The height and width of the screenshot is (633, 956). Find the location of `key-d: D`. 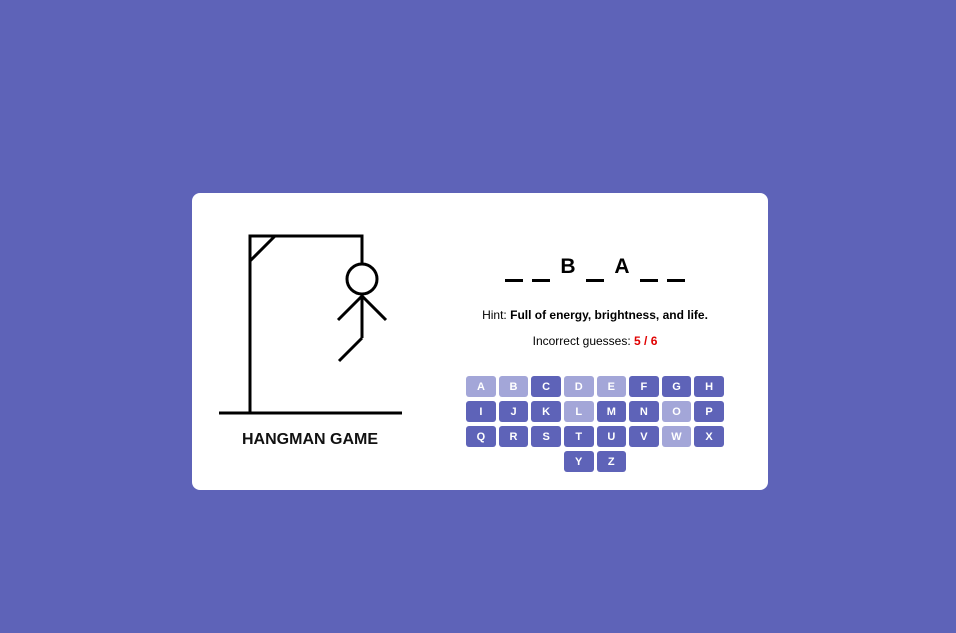

key-d: D is located at coordinates (578, 386).